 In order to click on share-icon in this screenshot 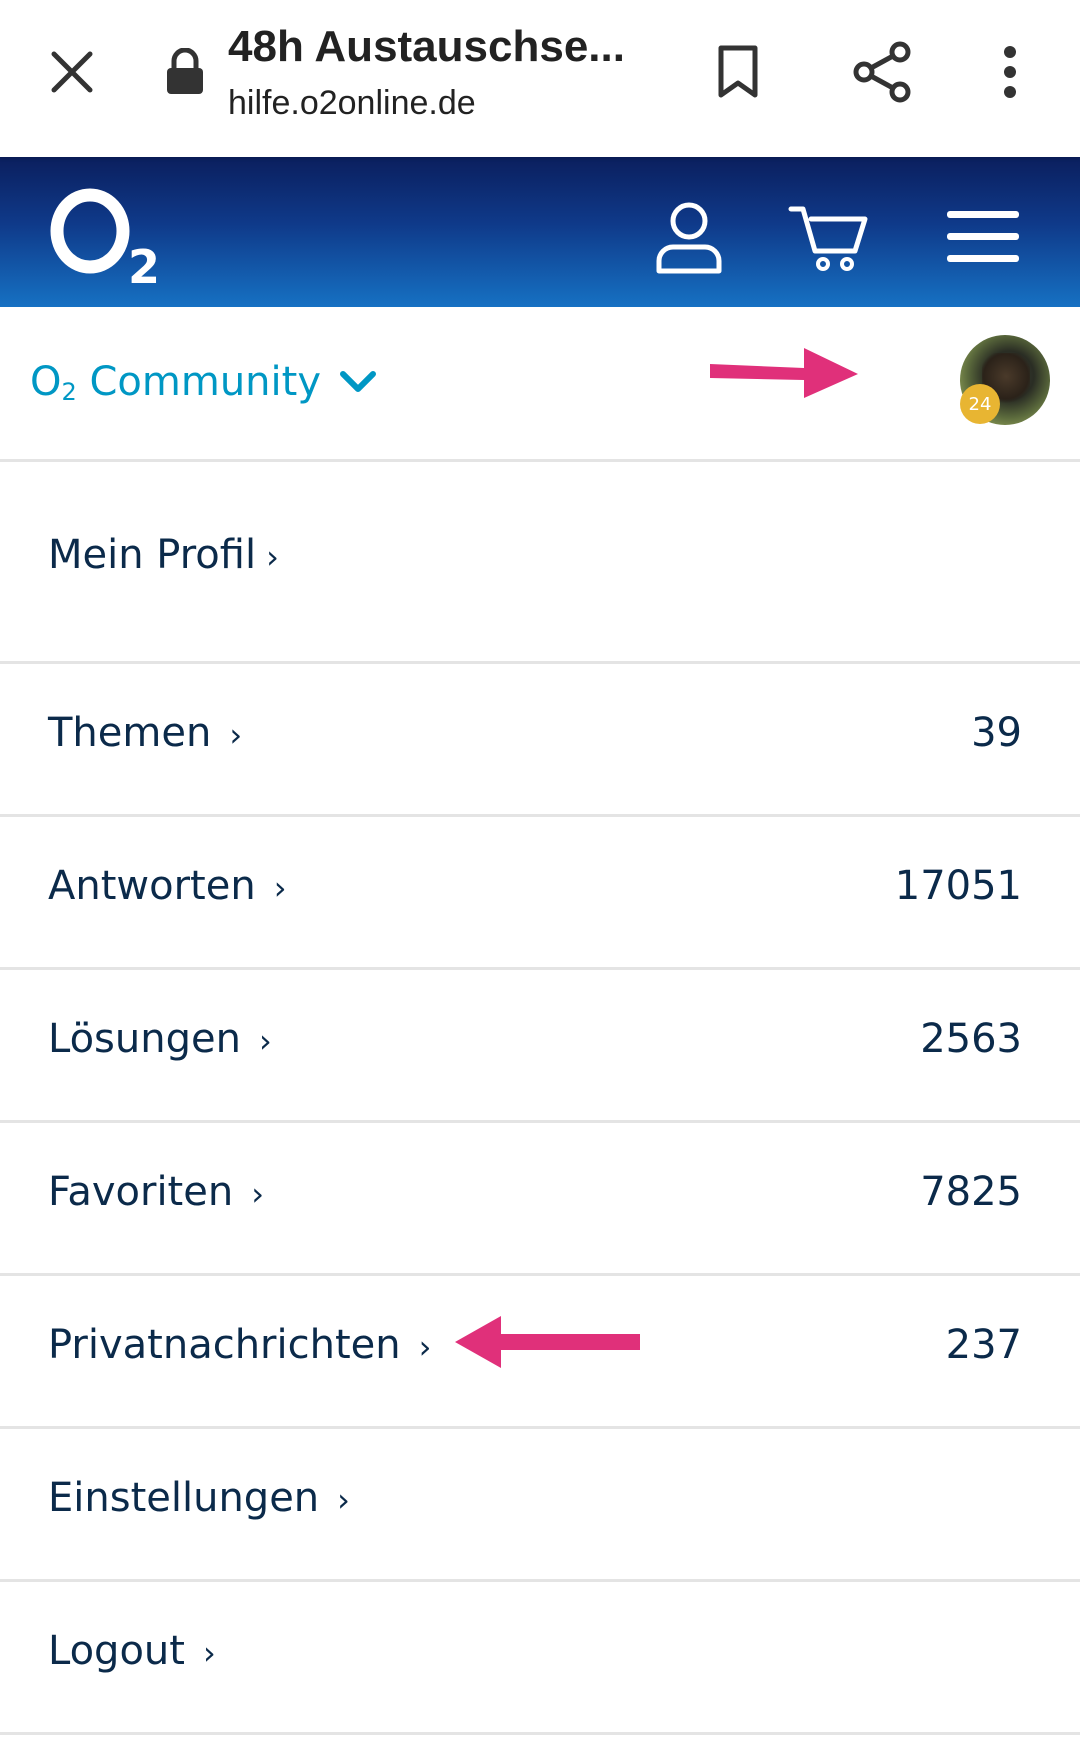, I will do `click(882, 72)`.